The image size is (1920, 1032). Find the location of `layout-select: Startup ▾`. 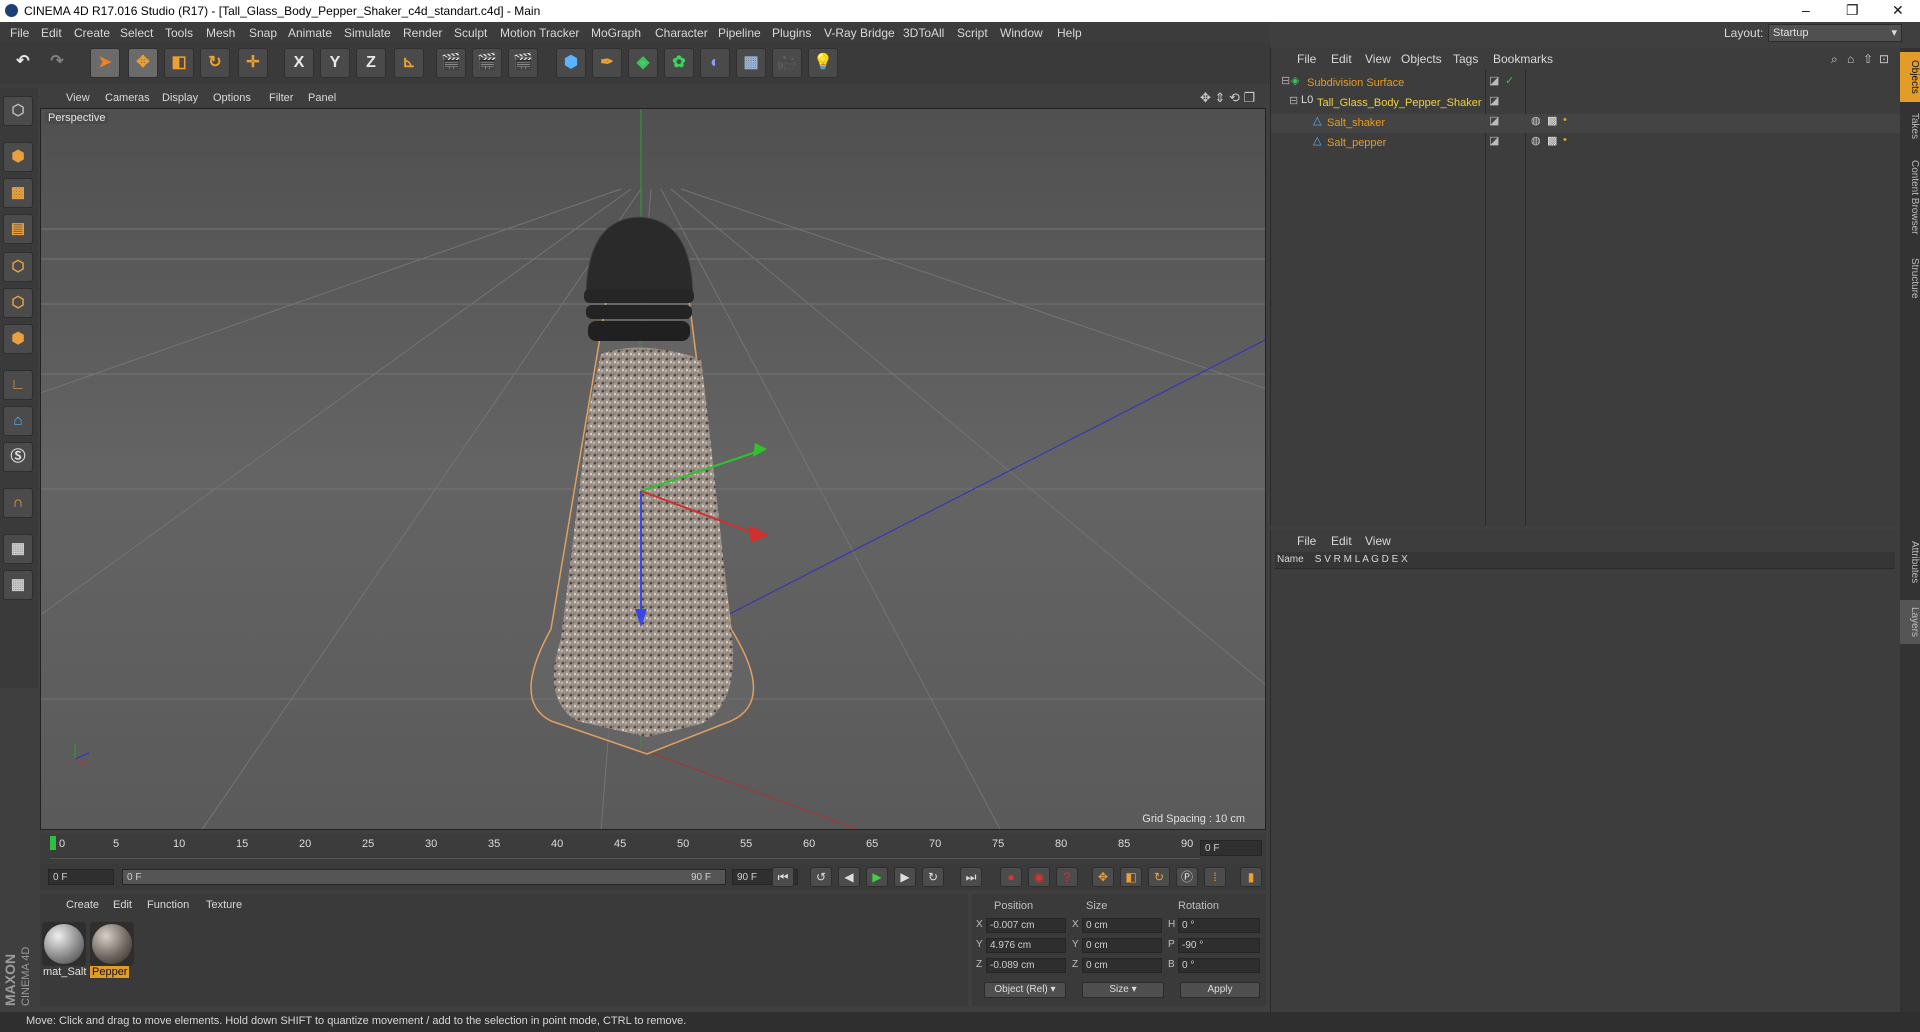

layout-select: Startup ▾ is located at coordinates (1835, 33).